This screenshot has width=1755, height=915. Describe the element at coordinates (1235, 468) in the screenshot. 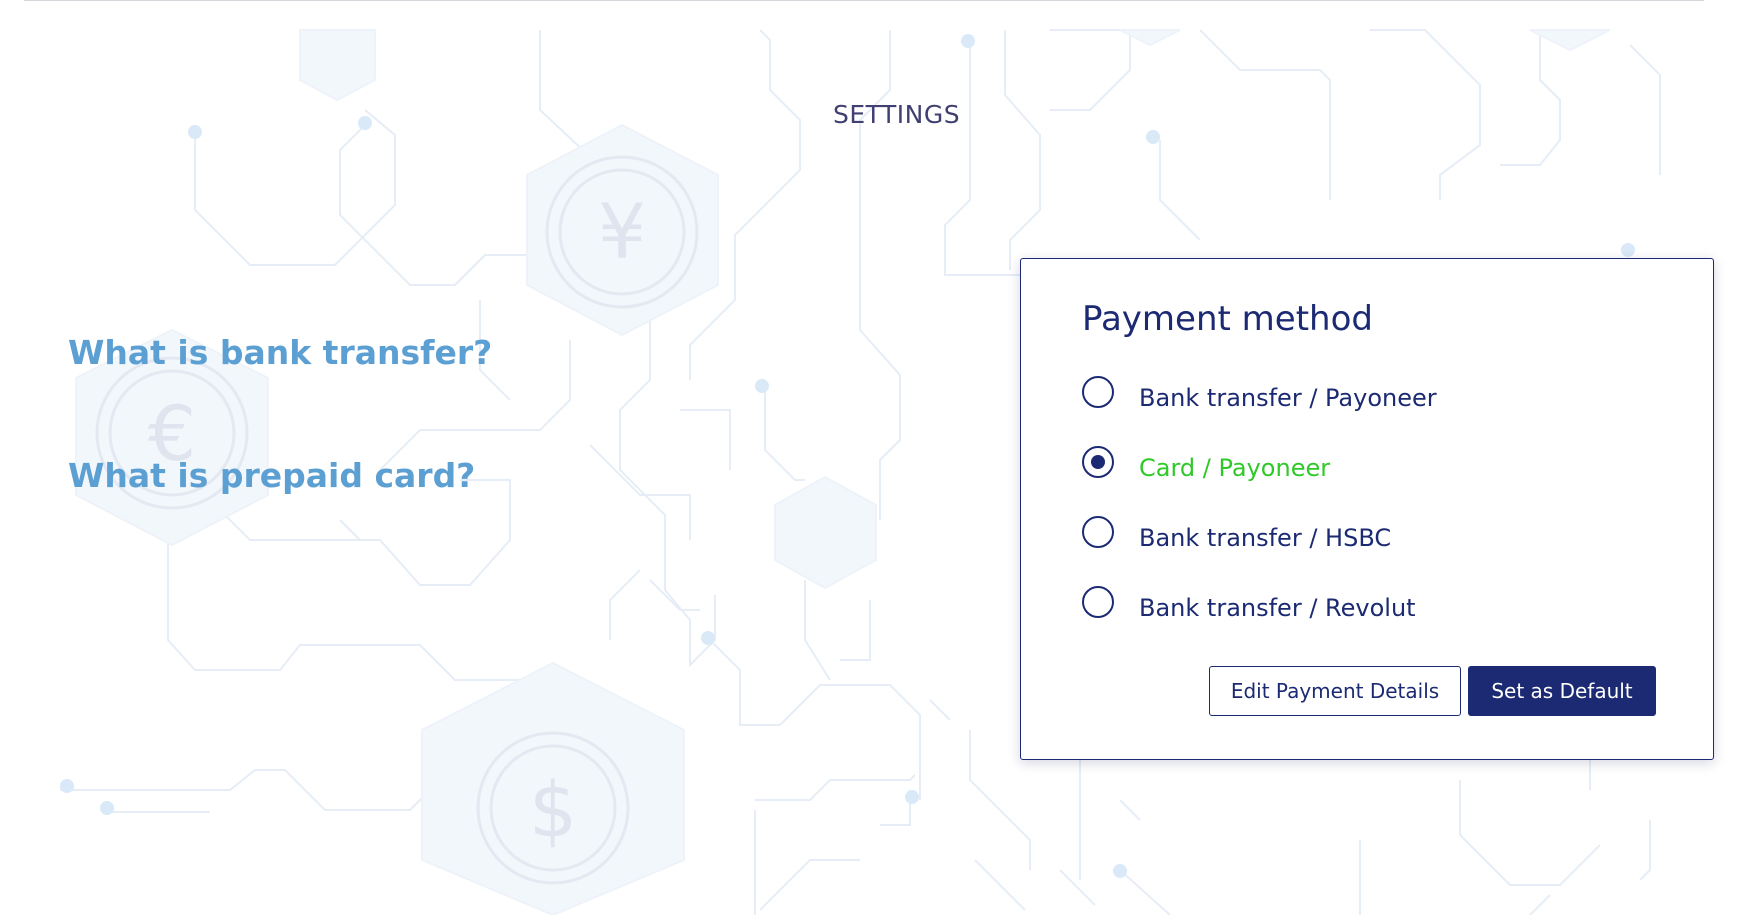

I see `payment-option-label: Card / Payoneer` at that location.